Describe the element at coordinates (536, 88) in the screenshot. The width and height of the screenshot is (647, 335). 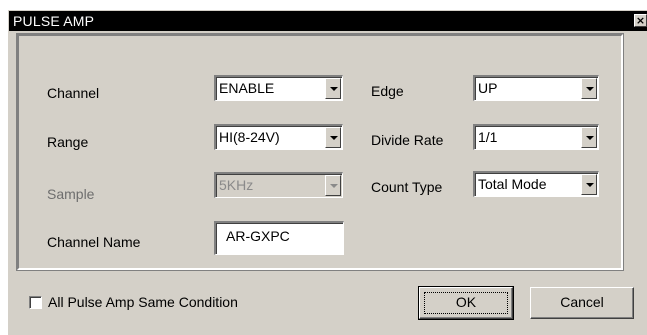
I see `edge-select: UP` at that location.